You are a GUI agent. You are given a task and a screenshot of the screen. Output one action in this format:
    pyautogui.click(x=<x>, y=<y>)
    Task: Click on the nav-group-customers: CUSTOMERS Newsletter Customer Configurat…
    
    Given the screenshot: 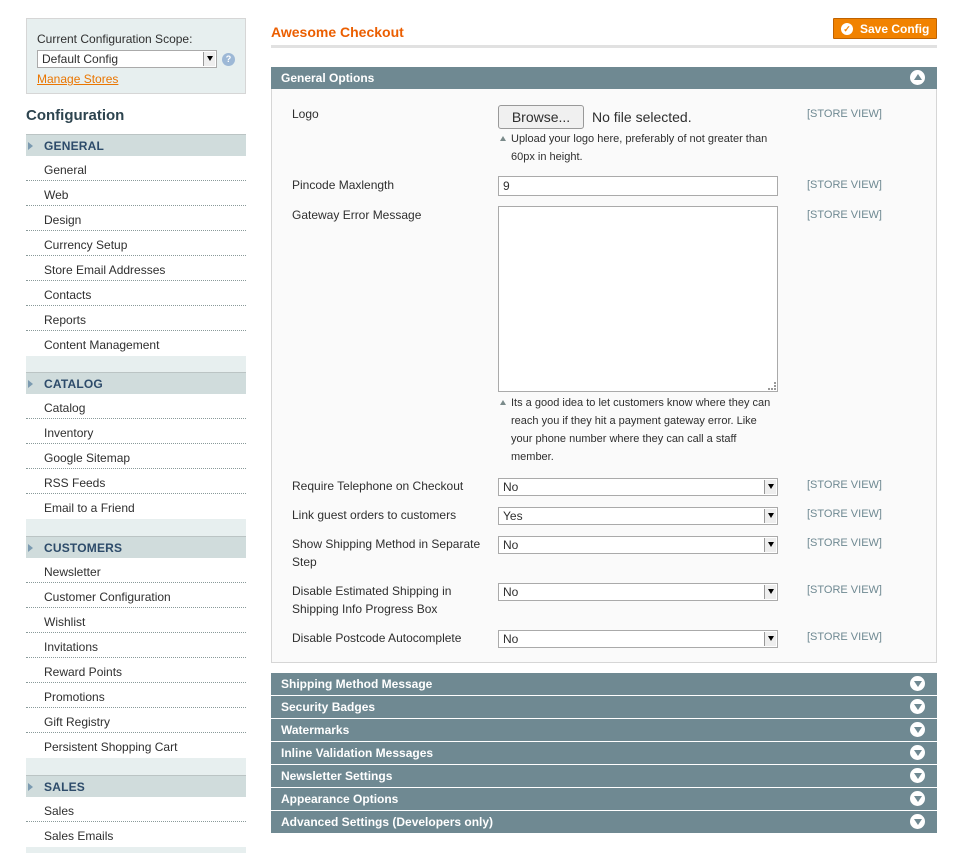 What is the action you would take?
    pyautogui.click(x=136, y=655)
    